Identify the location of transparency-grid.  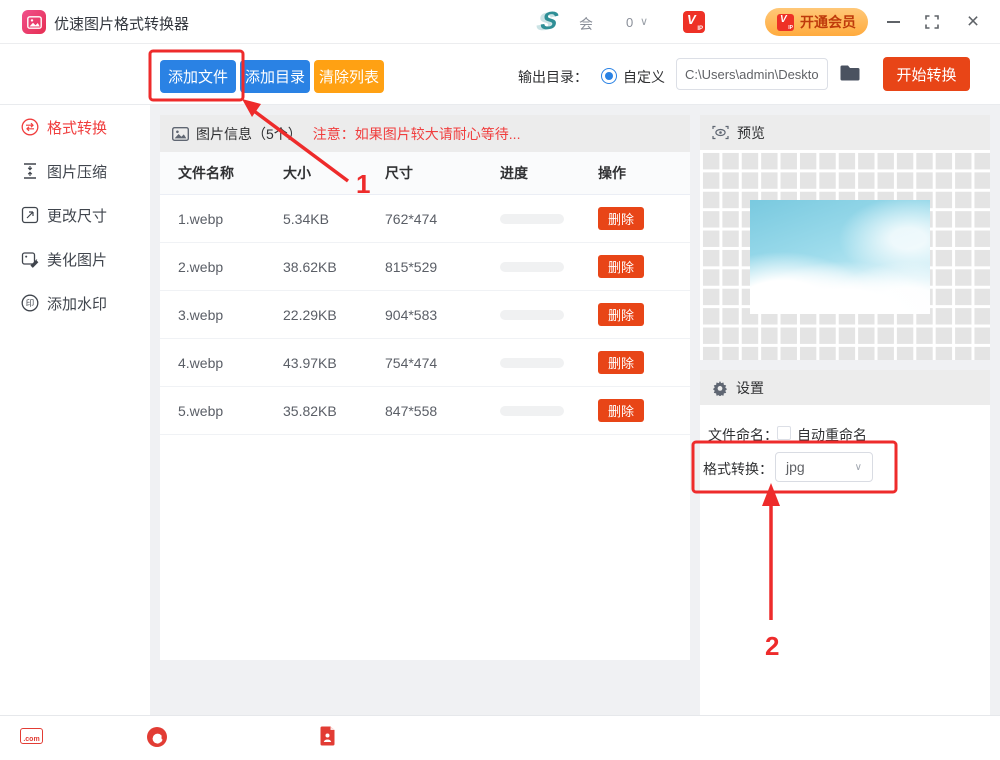
(845, 255).